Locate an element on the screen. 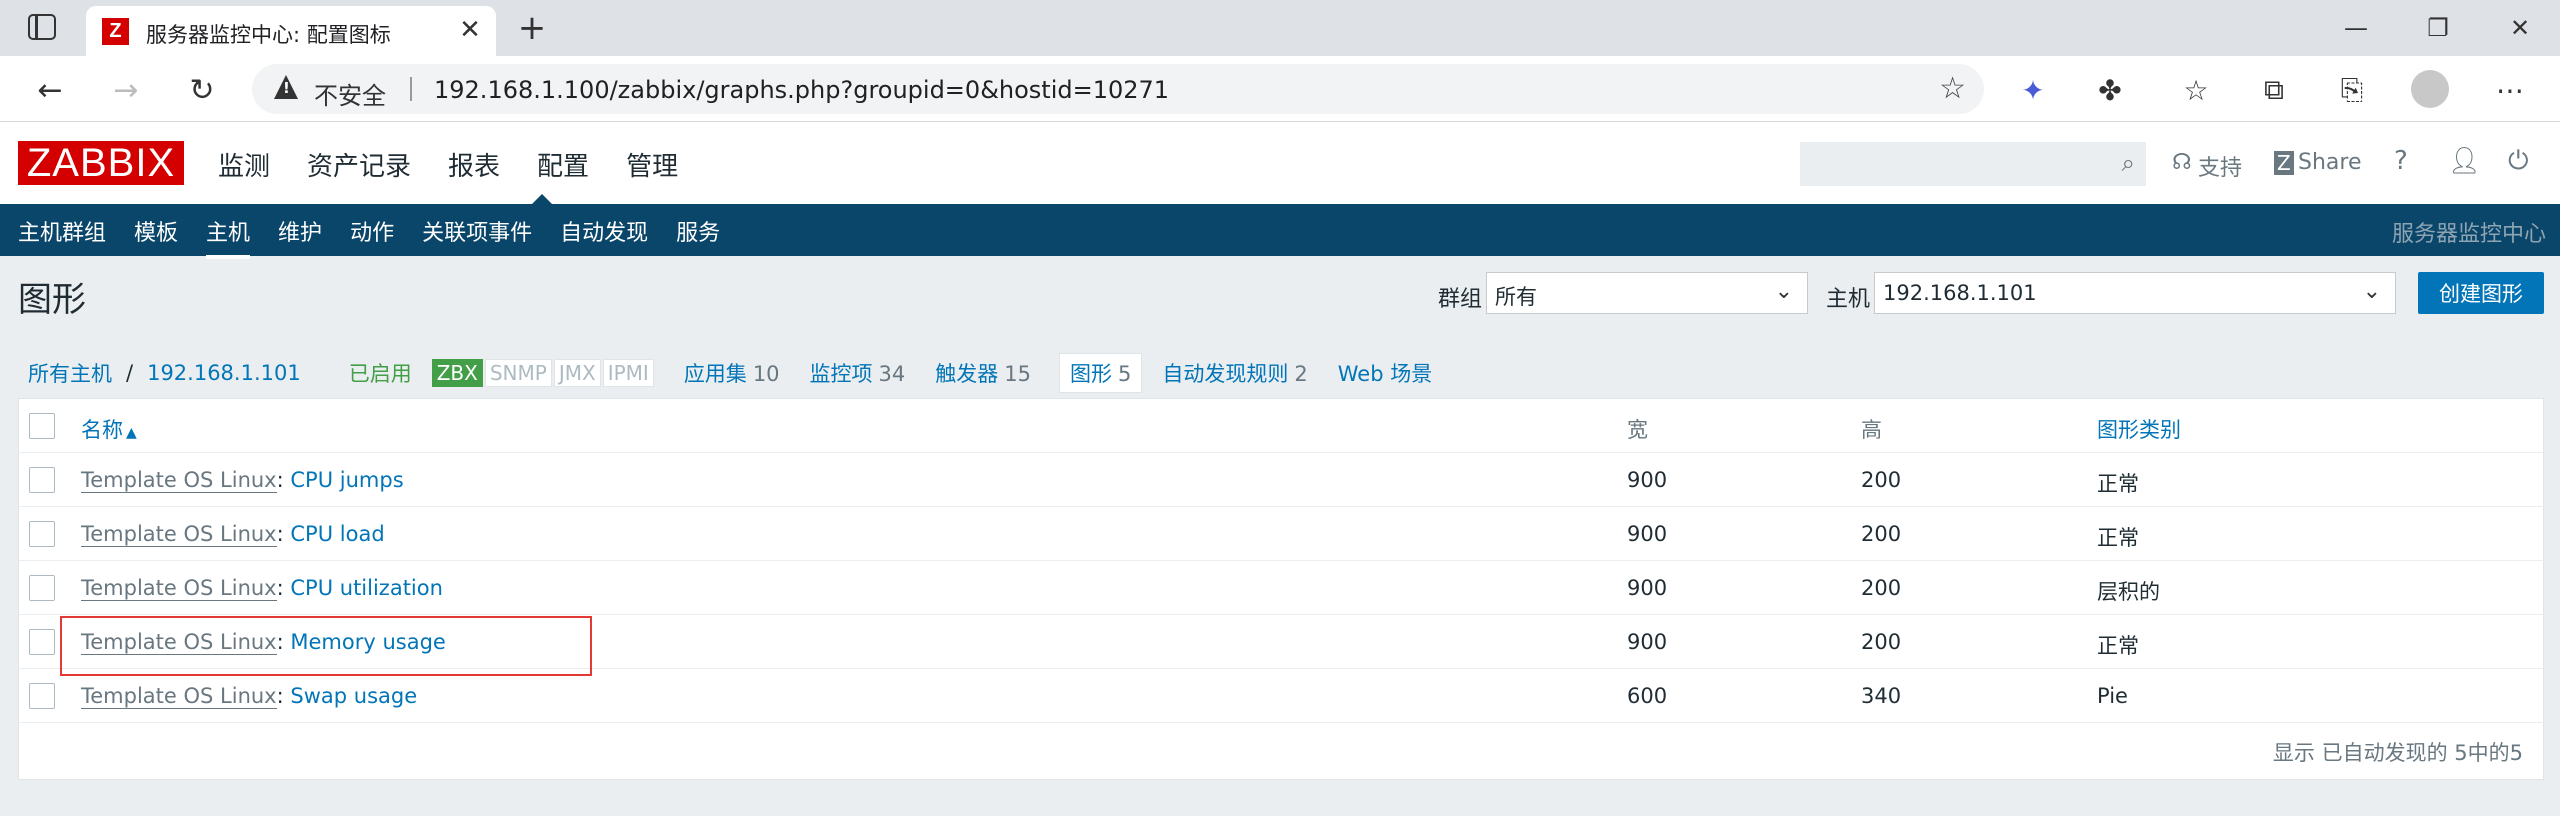 The width and height of the screenshot is (2560, 816). graph-link: Swap usage is located at coordinates (353, 696).